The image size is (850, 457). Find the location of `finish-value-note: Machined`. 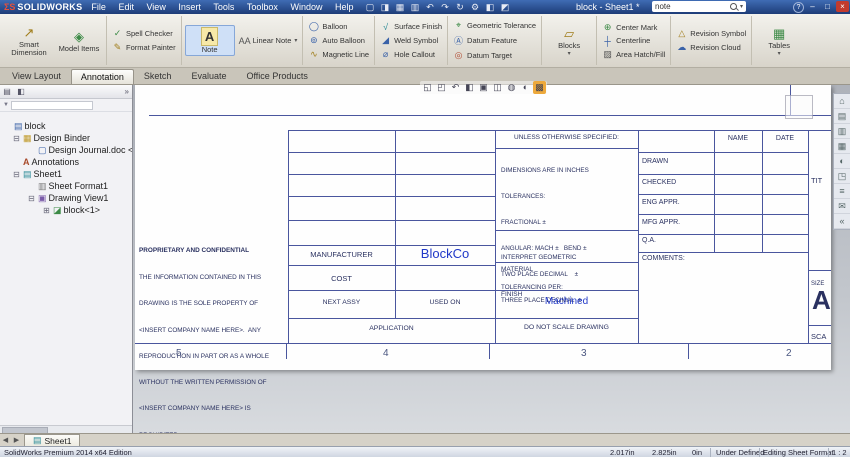

finish-value-note: Machined is located at coordinates (566, 301).